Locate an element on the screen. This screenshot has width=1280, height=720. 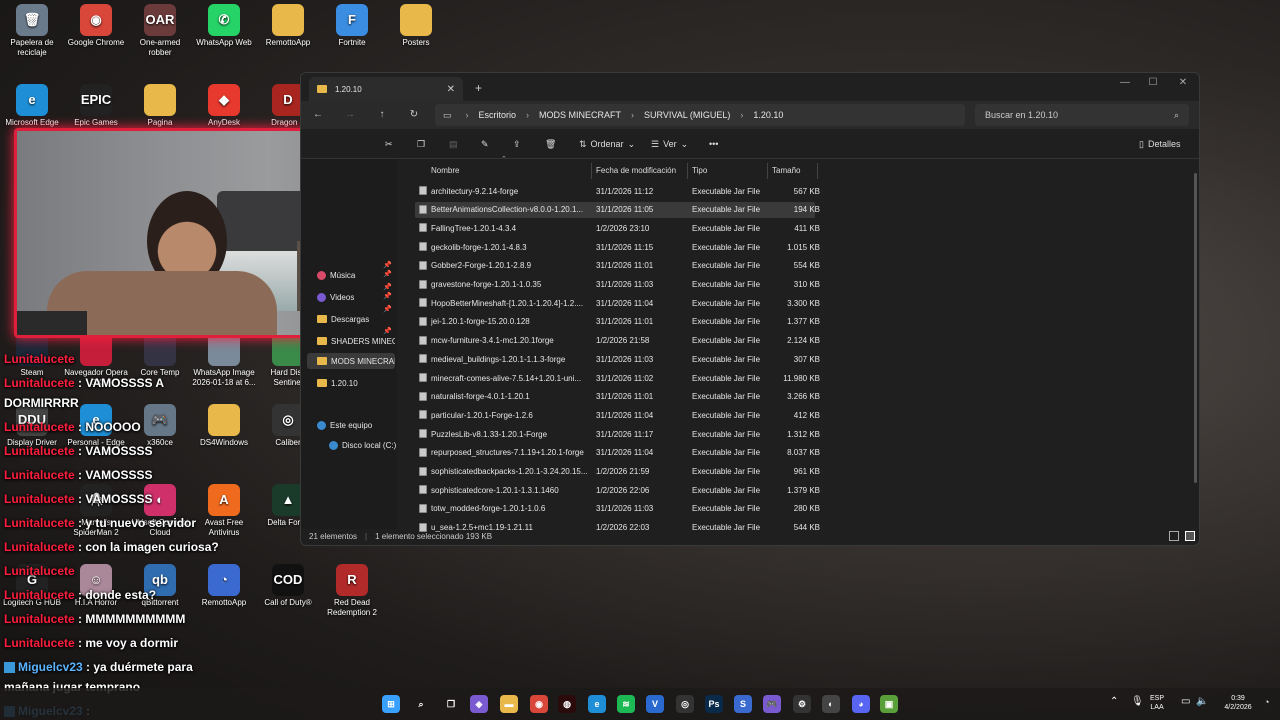
column-header: Tipo is located at coordinates (728, 171).